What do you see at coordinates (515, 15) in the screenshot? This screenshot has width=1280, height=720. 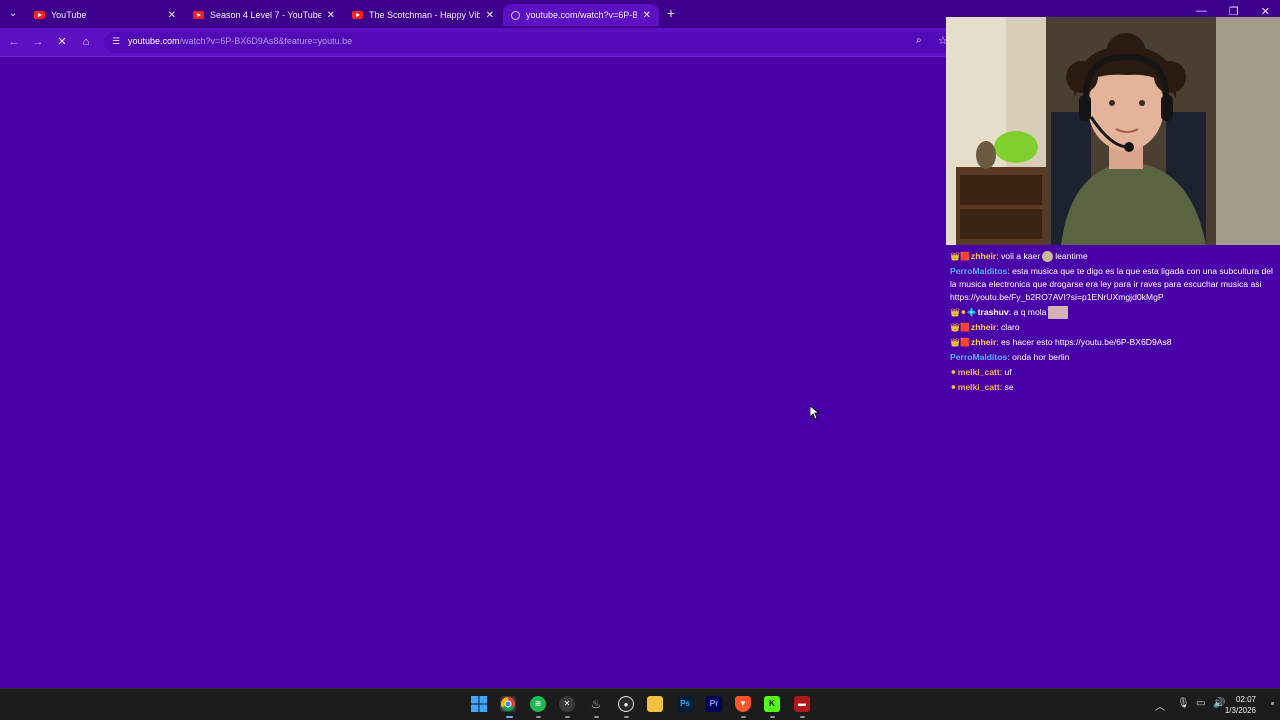 I see `loading-icon` at bounding box center [515, 15].